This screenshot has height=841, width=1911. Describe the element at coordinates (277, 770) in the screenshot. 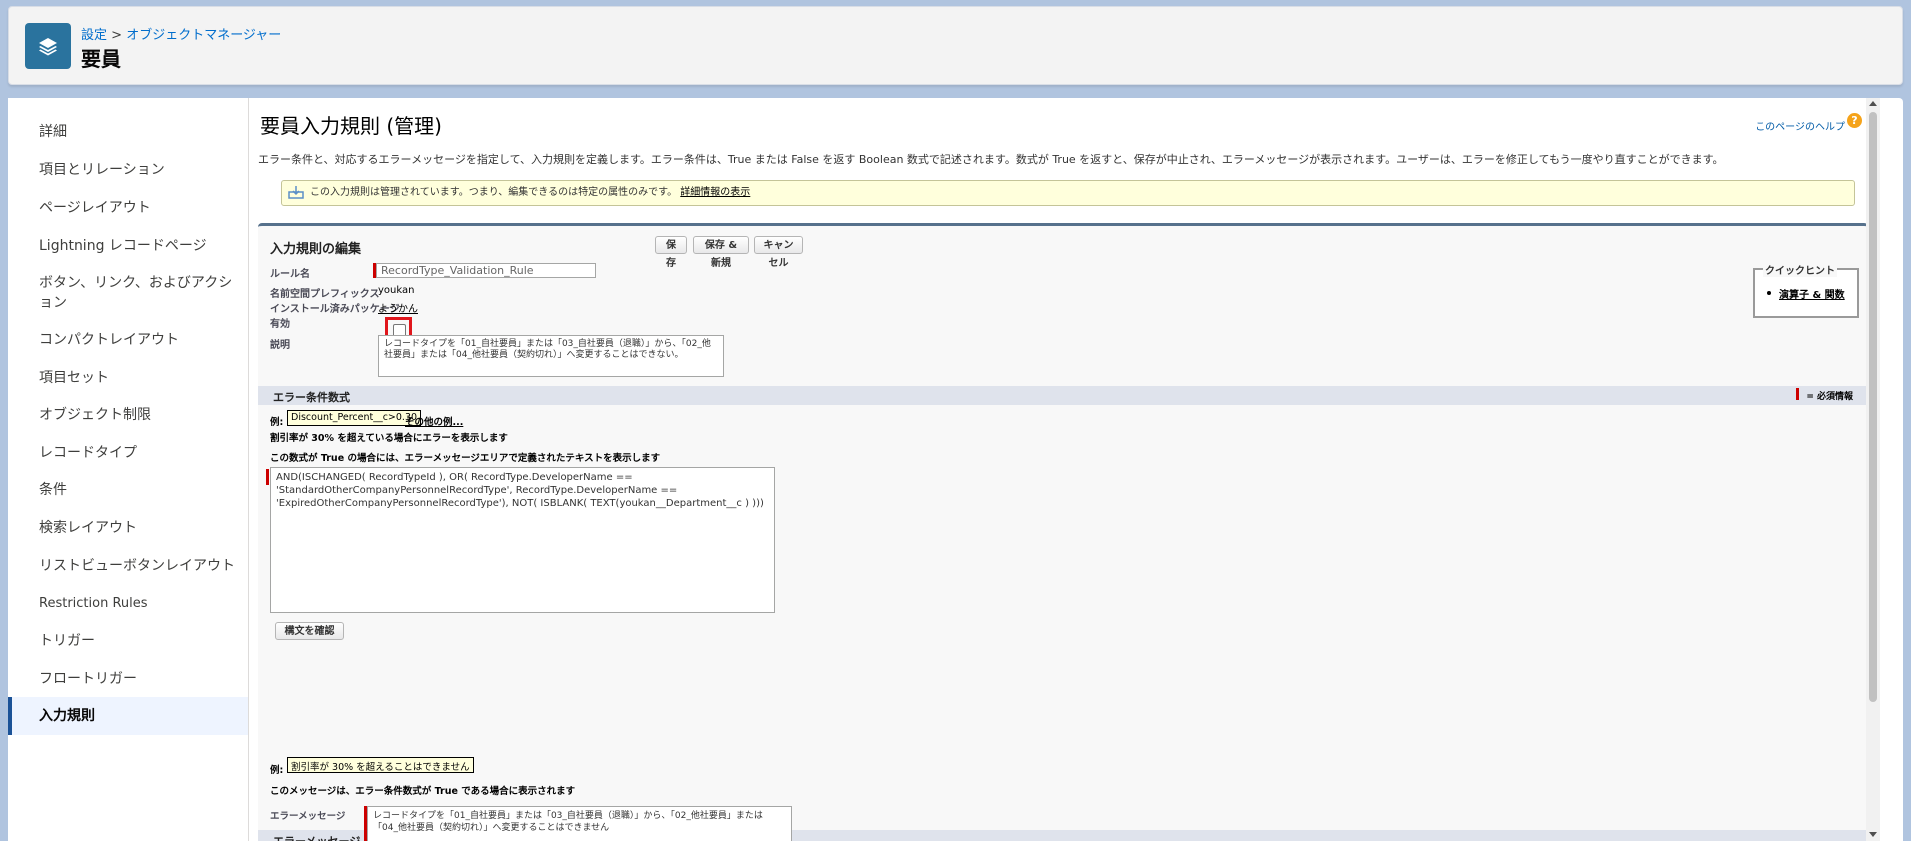

I see `message-example-label: 例:` at that location.